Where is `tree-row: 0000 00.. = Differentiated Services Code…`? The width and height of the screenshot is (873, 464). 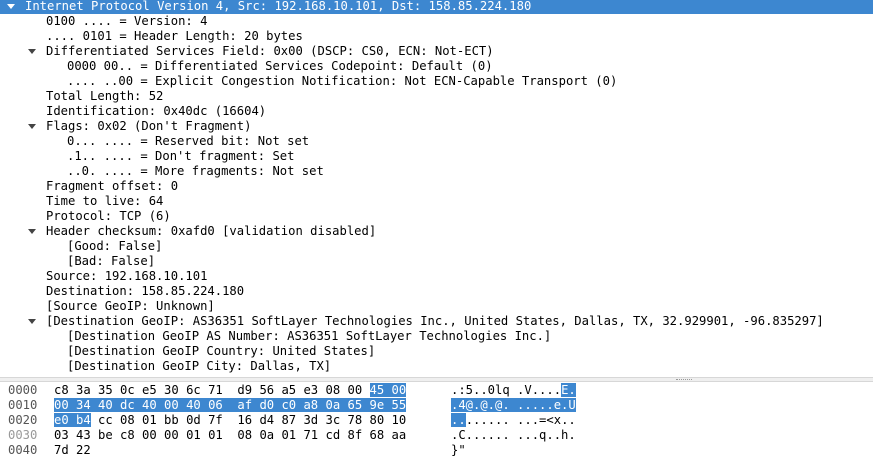 tree-row: 0000 00.. = Differentiated Services Code… is located at coordinates (436, 66).